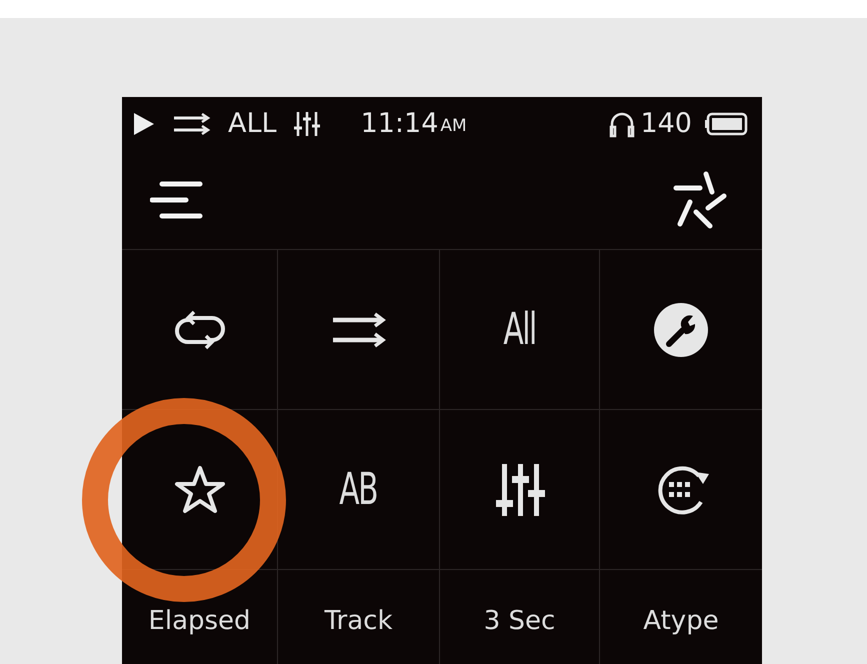 Image resolution: width=867 pixels, height=664 pixels. I want to click on wrench-icon, so click(681, 330).